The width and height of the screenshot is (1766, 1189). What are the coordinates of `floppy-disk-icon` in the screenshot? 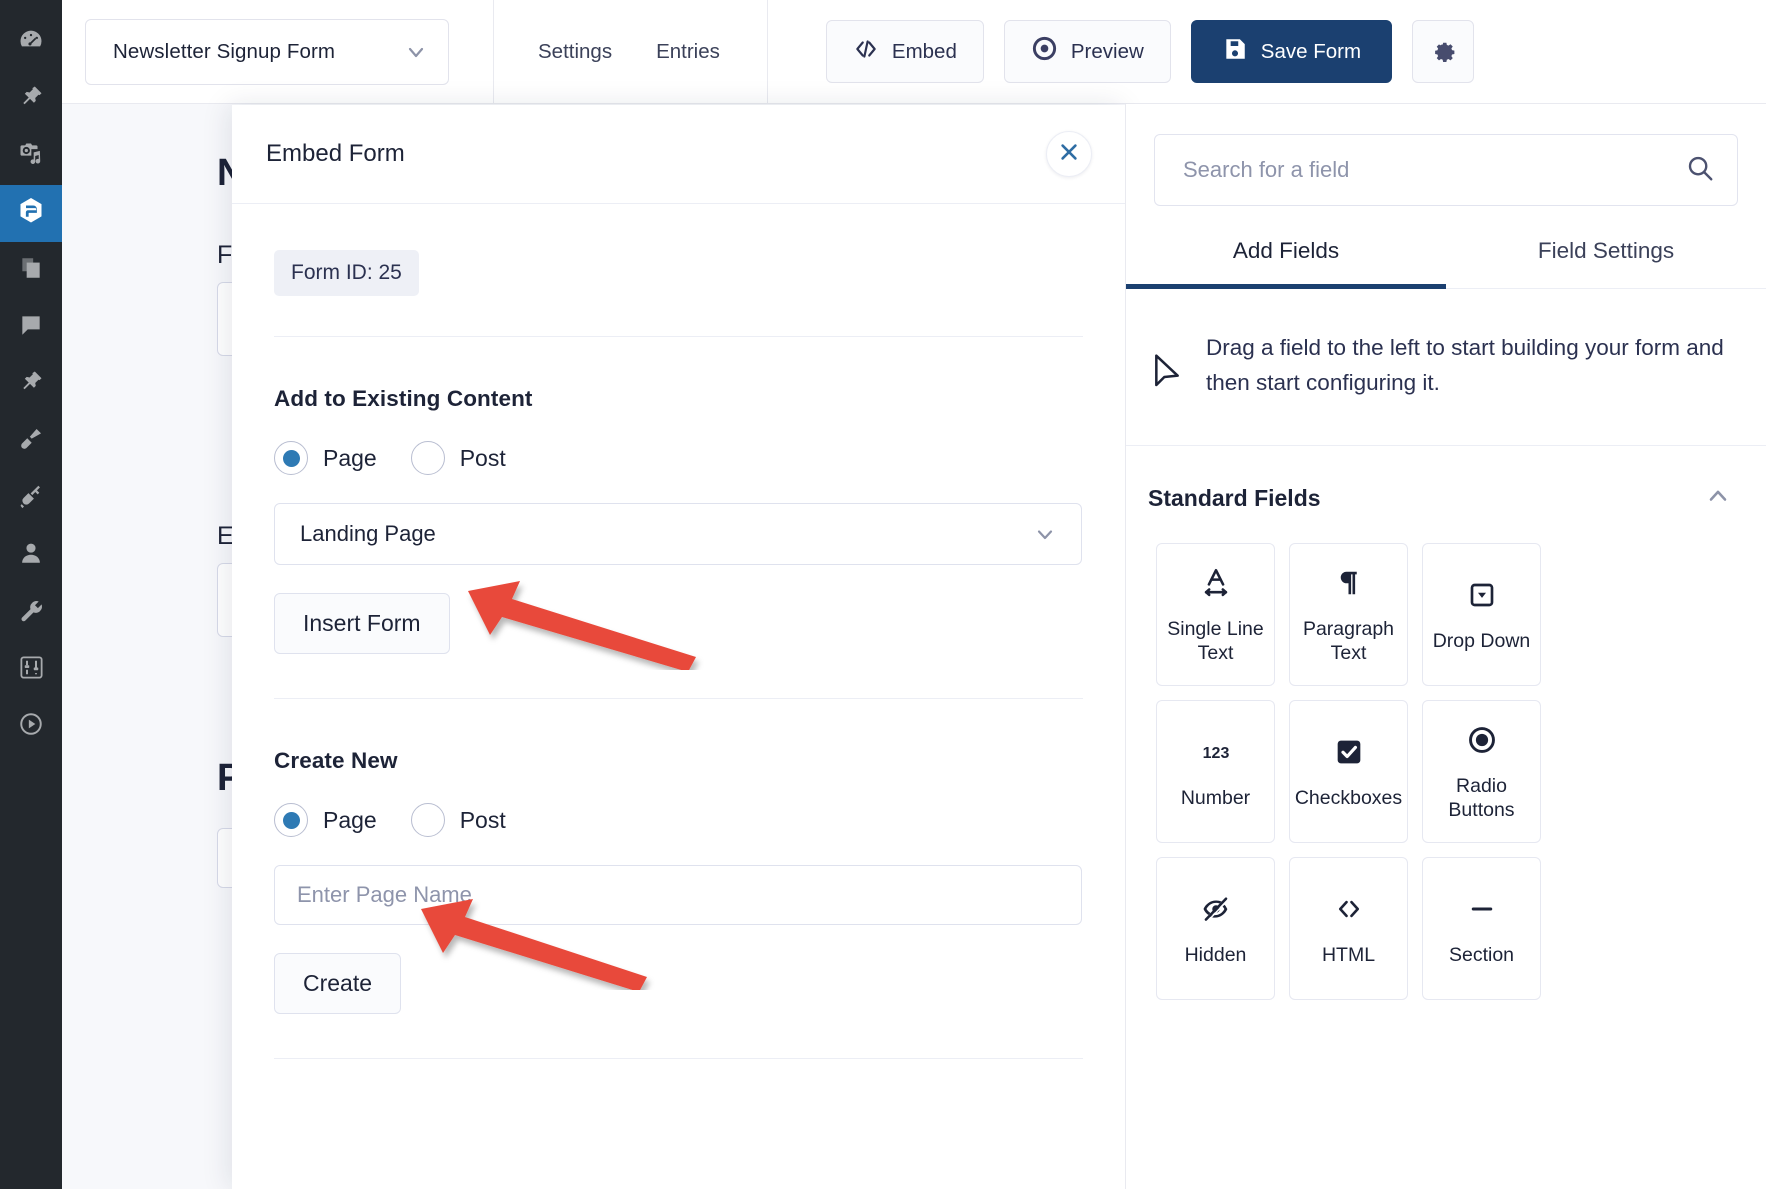 It's located at (1235, 52).